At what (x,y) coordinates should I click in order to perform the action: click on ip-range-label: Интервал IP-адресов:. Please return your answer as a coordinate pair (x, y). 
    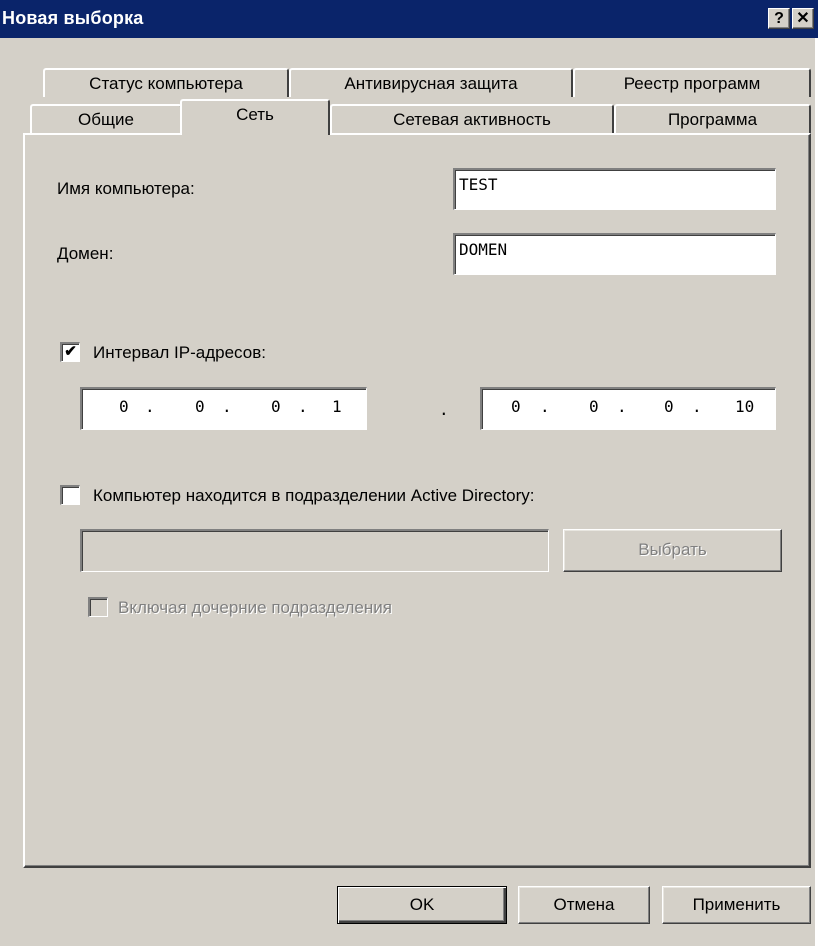
    Looking at the image, I should click on (179, 353).